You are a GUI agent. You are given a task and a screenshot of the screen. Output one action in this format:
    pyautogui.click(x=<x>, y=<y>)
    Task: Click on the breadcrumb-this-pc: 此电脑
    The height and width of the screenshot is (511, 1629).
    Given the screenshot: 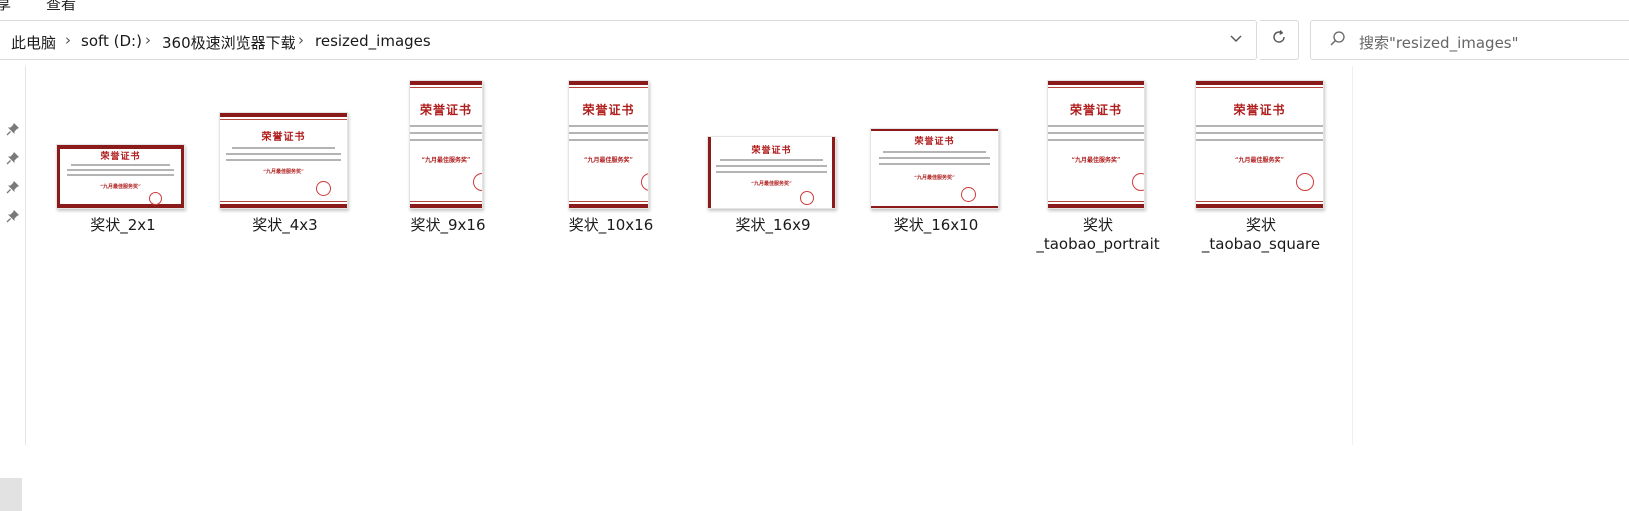 What is the action you would take?
    pyautogui.click(x=33, y=42)
    